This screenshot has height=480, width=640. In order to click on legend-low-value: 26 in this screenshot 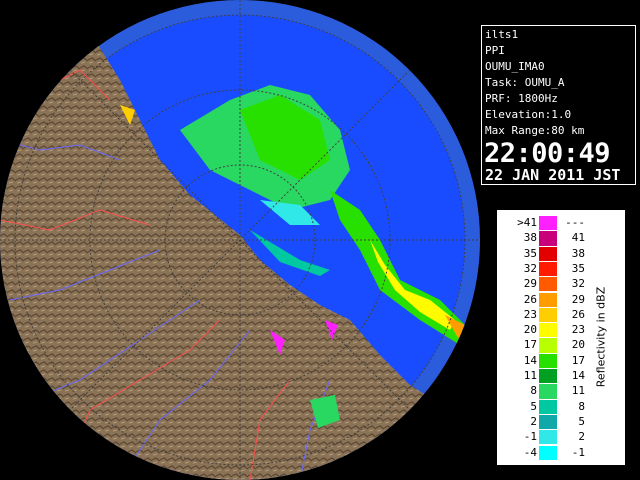, I will do `click(530, 299)`.